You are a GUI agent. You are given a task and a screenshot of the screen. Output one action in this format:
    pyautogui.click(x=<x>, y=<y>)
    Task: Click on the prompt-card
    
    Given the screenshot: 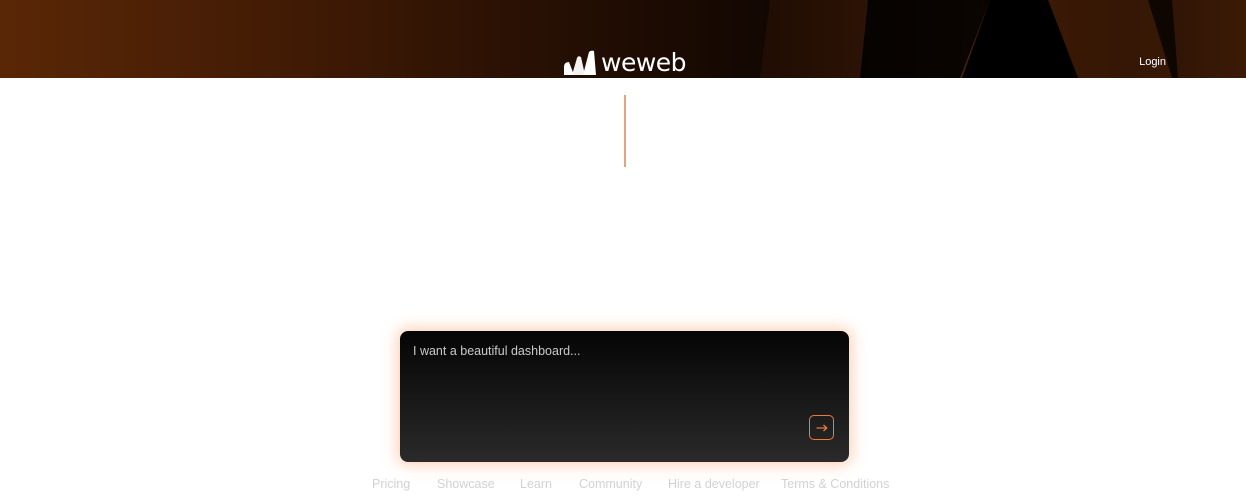 What is the action you would take?
    pyautogui.click(x=624, y=396)
    